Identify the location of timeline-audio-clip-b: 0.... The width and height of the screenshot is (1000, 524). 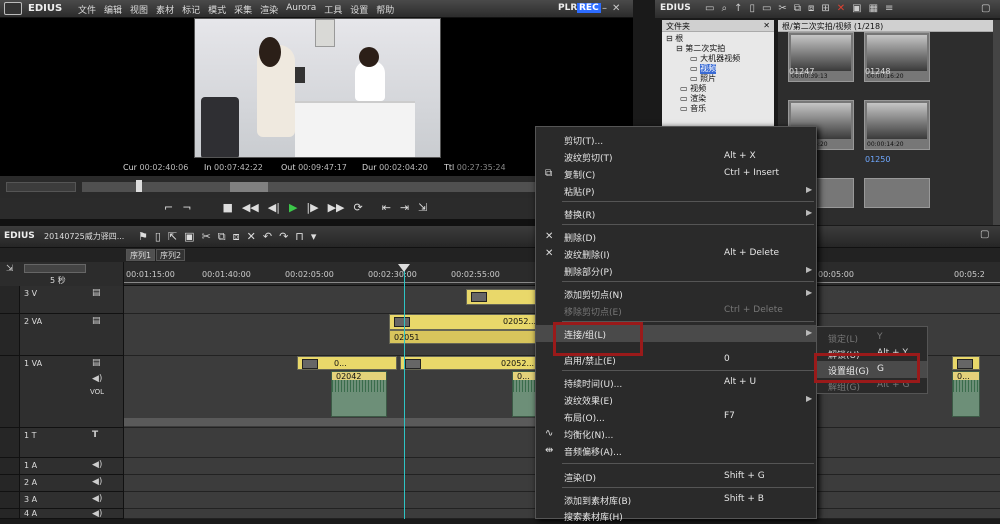
(524, 394).